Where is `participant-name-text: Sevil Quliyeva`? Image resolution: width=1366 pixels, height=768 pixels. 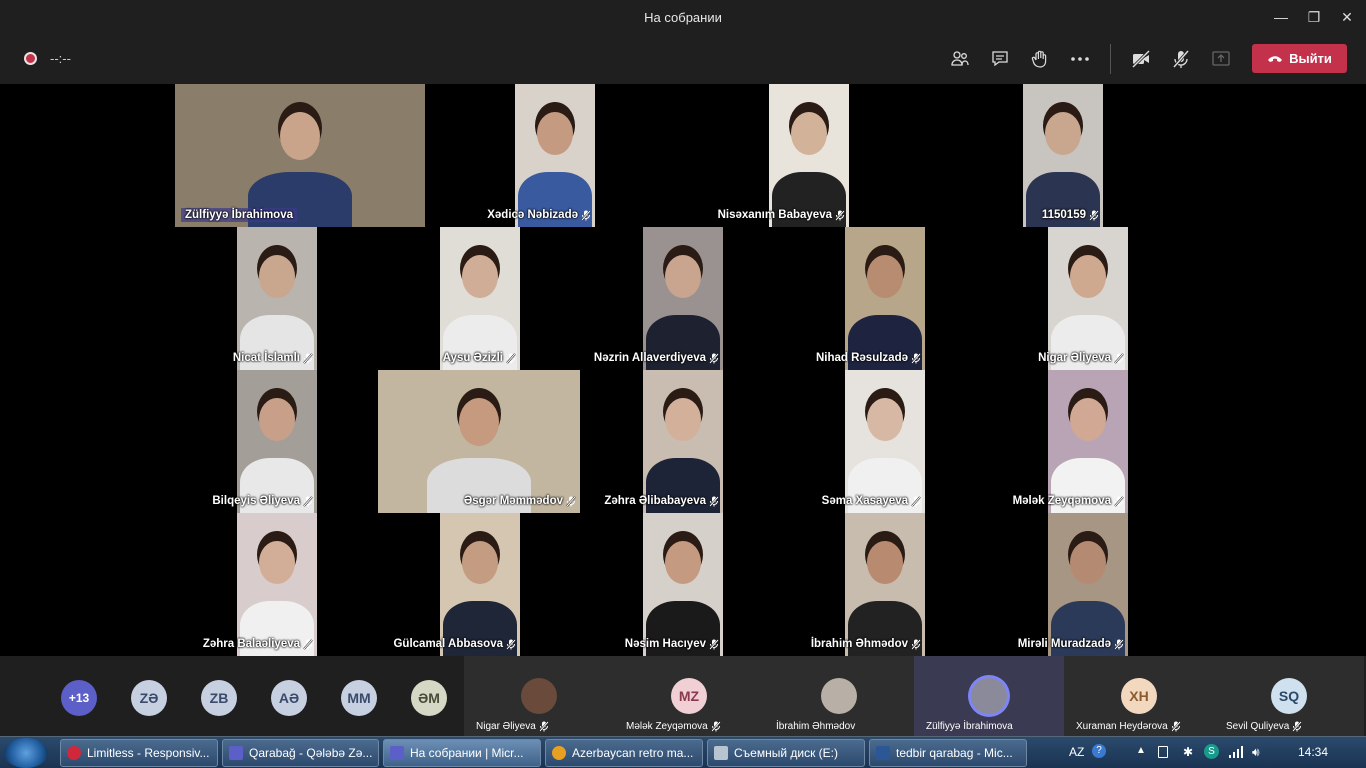 participant-name-text: Sevil Quliyeva is located at coordinates (1258, 726).